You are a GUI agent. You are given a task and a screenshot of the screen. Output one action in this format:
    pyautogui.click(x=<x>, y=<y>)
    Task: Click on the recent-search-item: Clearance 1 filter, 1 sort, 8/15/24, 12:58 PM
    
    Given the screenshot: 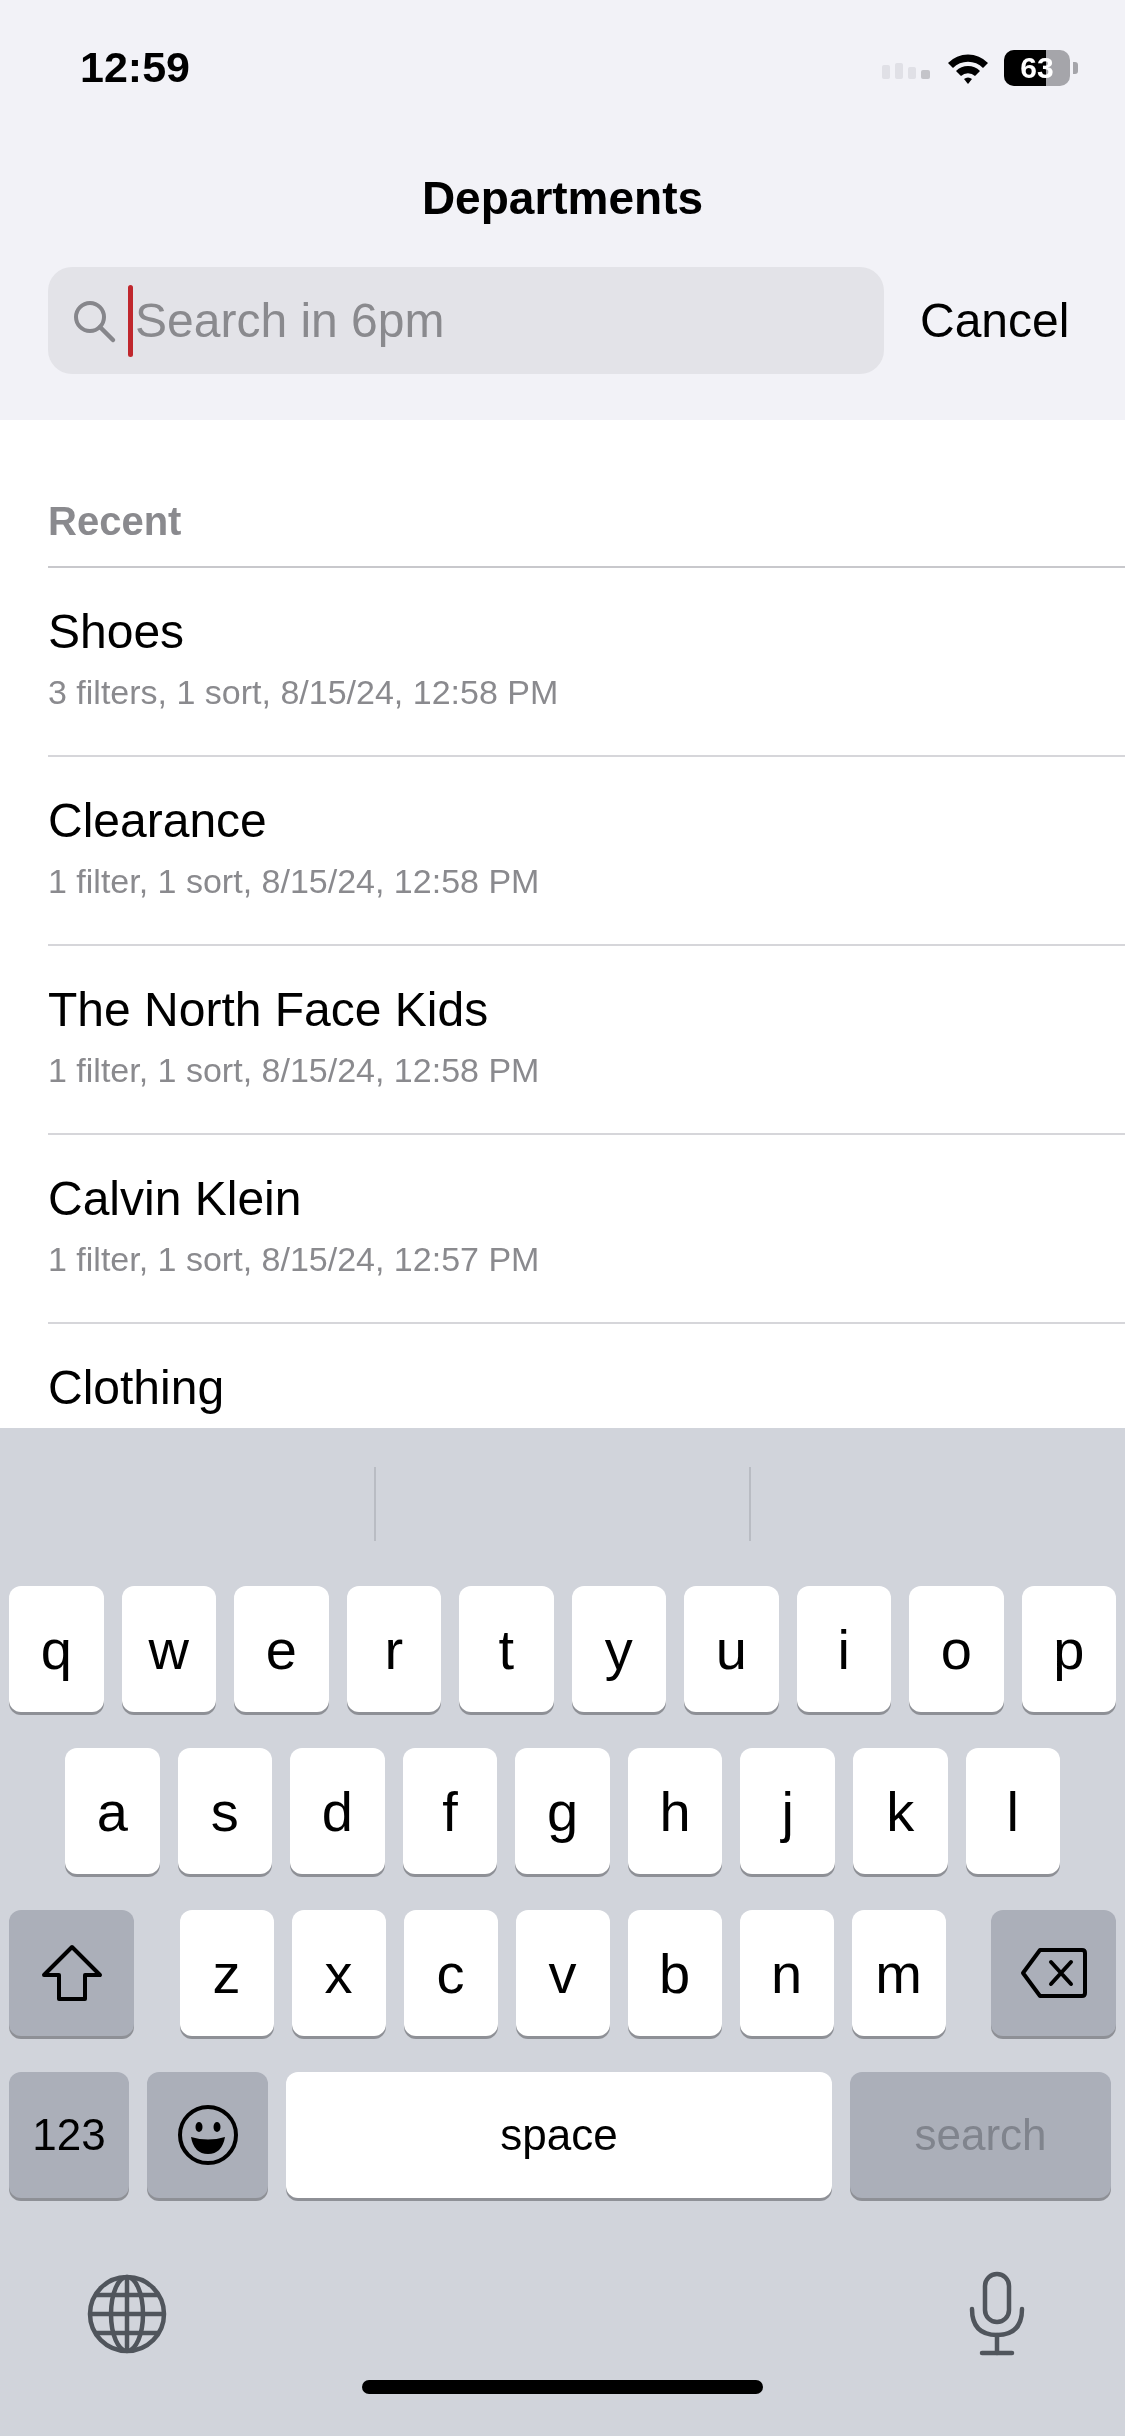 What is the action you would take?
    pyautogui.click(x=586, y=851)
    